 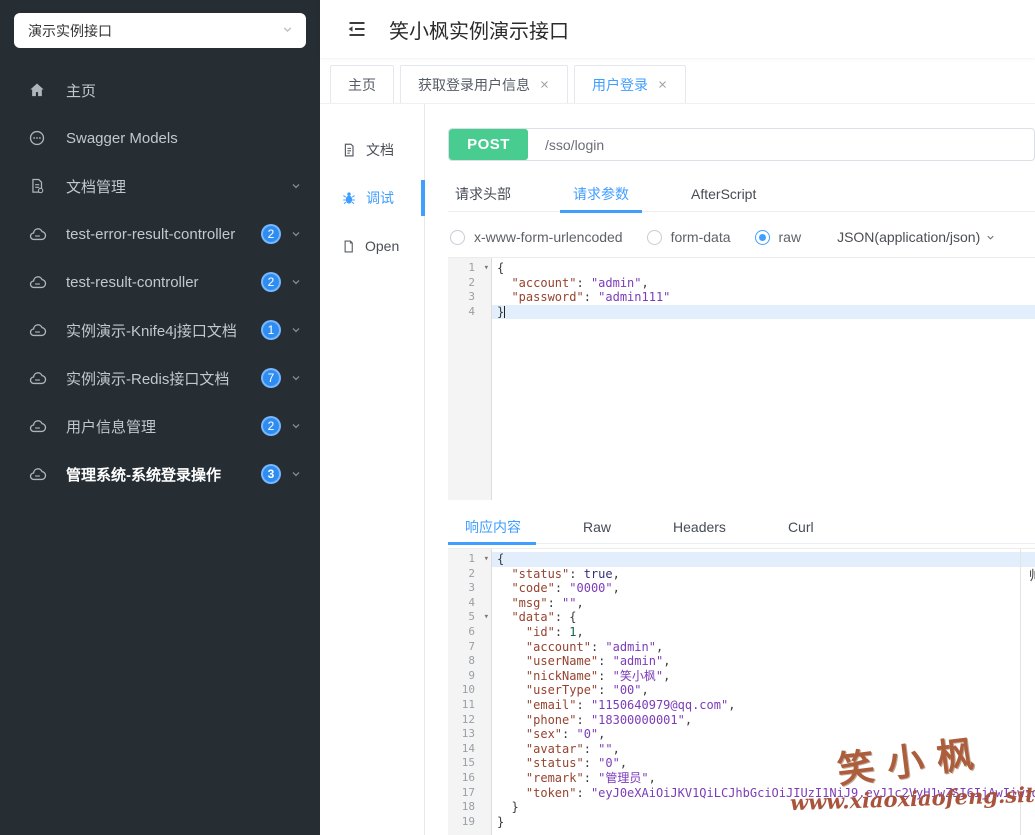 I want to click on document-tabbar: 主页 获取登录用户信息 用户登录, so click(x=677, y=81).